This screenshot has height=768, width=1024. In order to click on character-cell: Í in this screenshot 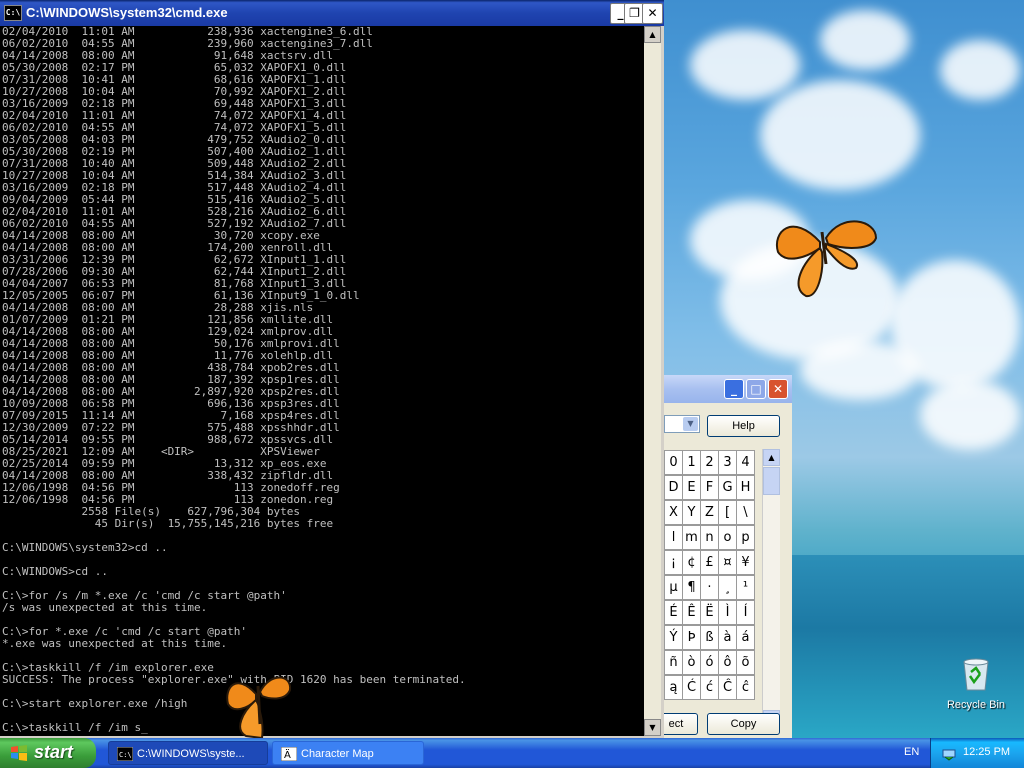, I will do `click(745, 612)`.